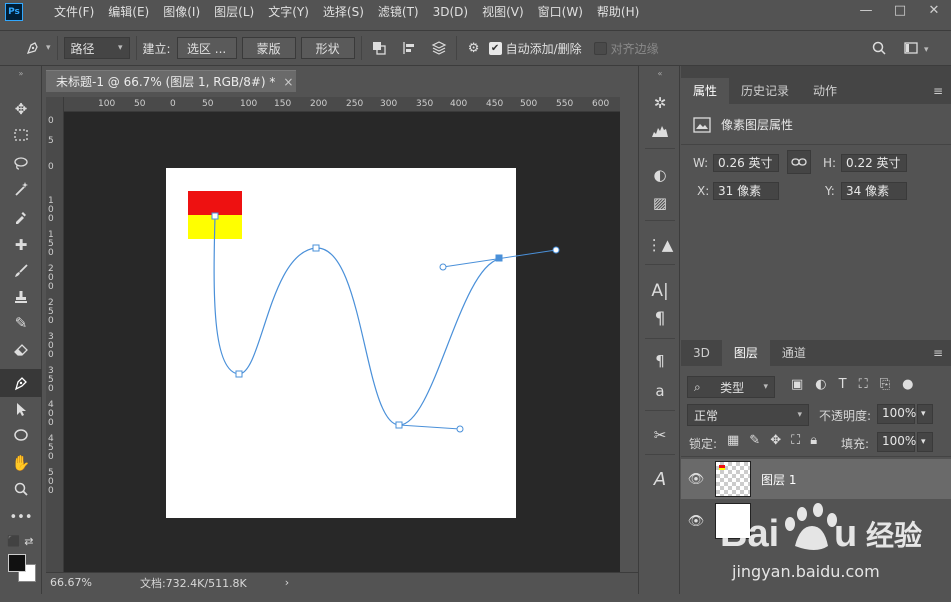  Describe the element at coordinates (660, 203) in the screenshot. I see `swatches-icon: ▨` at that location.